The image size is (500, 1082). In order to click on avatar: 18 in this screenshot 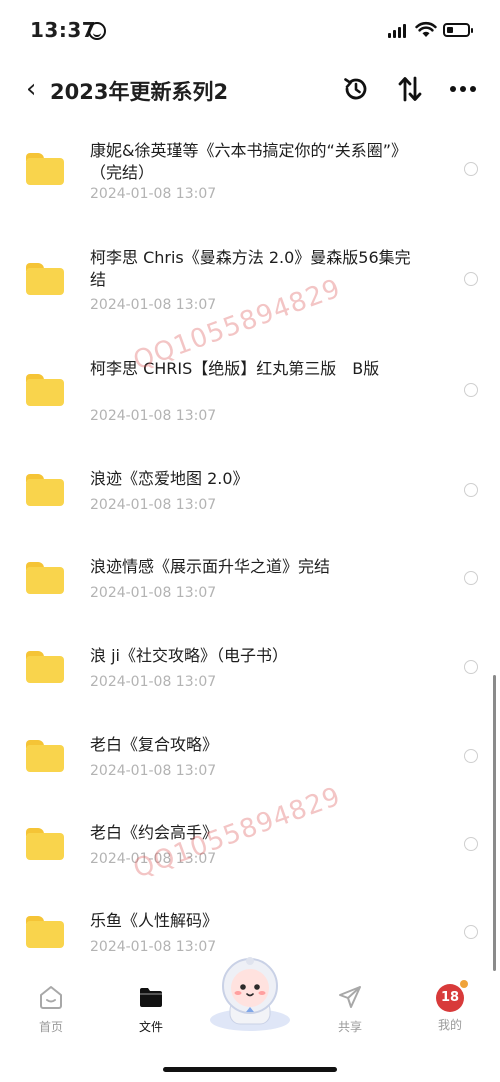, I will do `click(452, 996)`.